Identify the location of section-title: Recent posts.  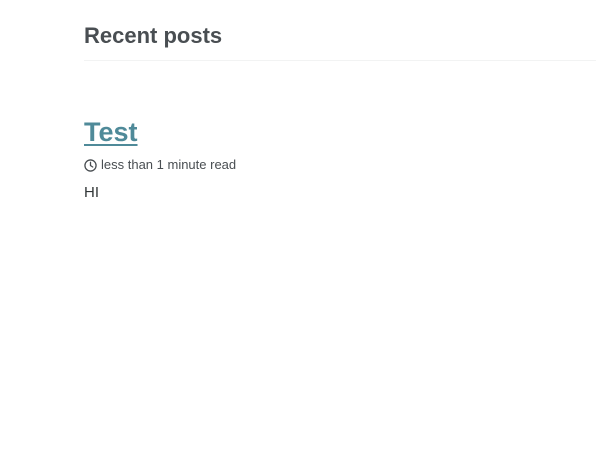
(153, 35).